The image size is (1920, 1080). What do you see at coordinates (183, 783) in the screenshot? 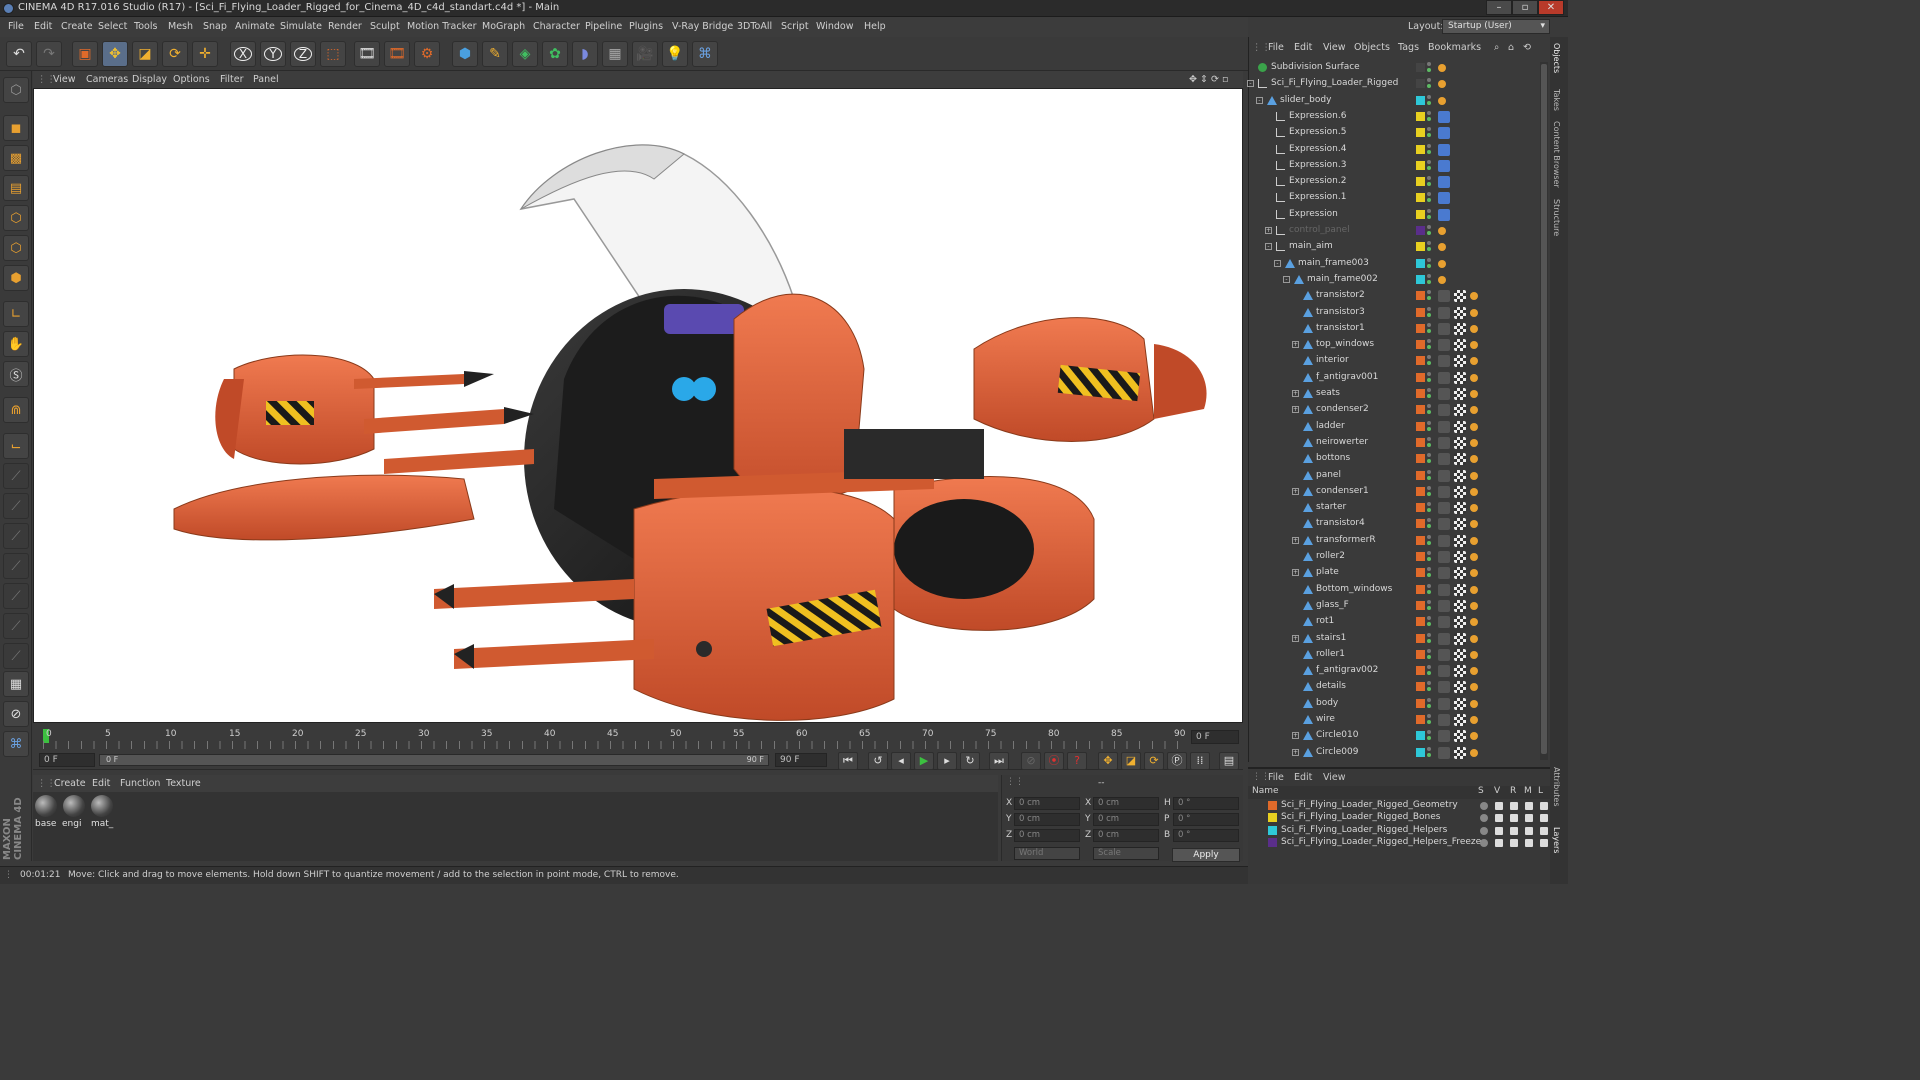
I see `material-menu-texture: Texture` at bounding box center [183, 783].